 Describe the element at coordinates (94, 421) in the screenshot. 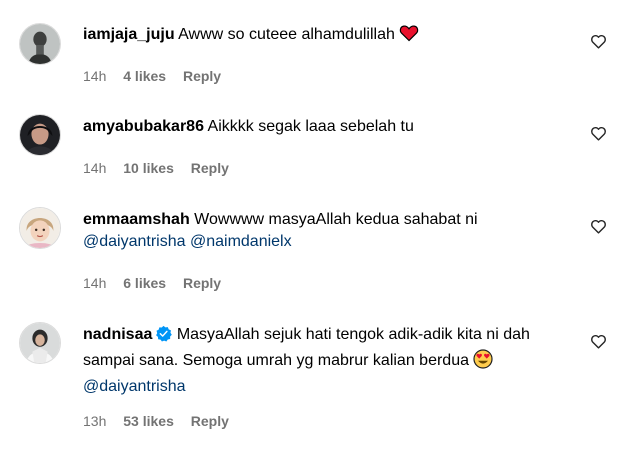

I see `comment-time: 13h` at that location.